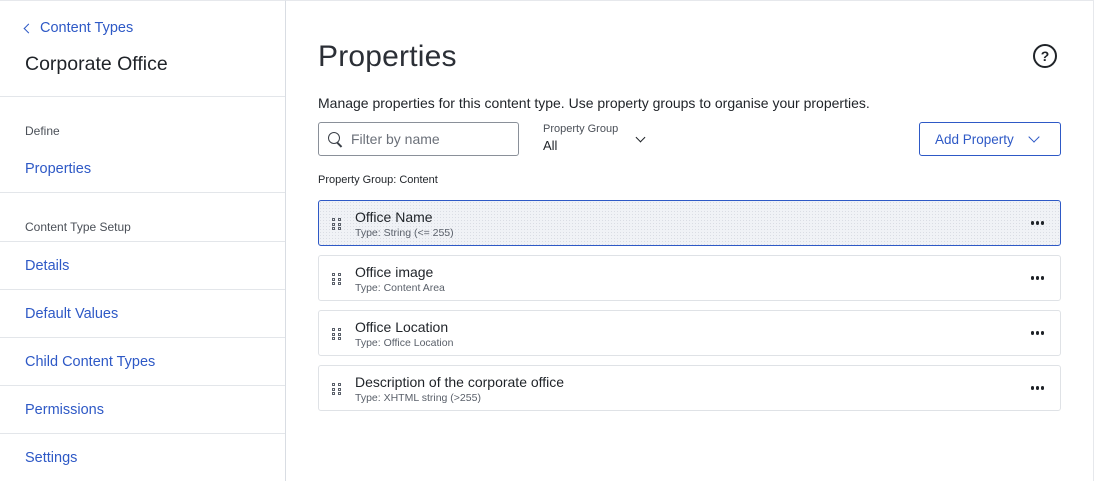 Image resolution: width=1094 pixels, height=481 pixels. Describe the element at coordinates (418, 398) in the screenshot. I see `property-type: Type: XHTML string (>255)` at that location.